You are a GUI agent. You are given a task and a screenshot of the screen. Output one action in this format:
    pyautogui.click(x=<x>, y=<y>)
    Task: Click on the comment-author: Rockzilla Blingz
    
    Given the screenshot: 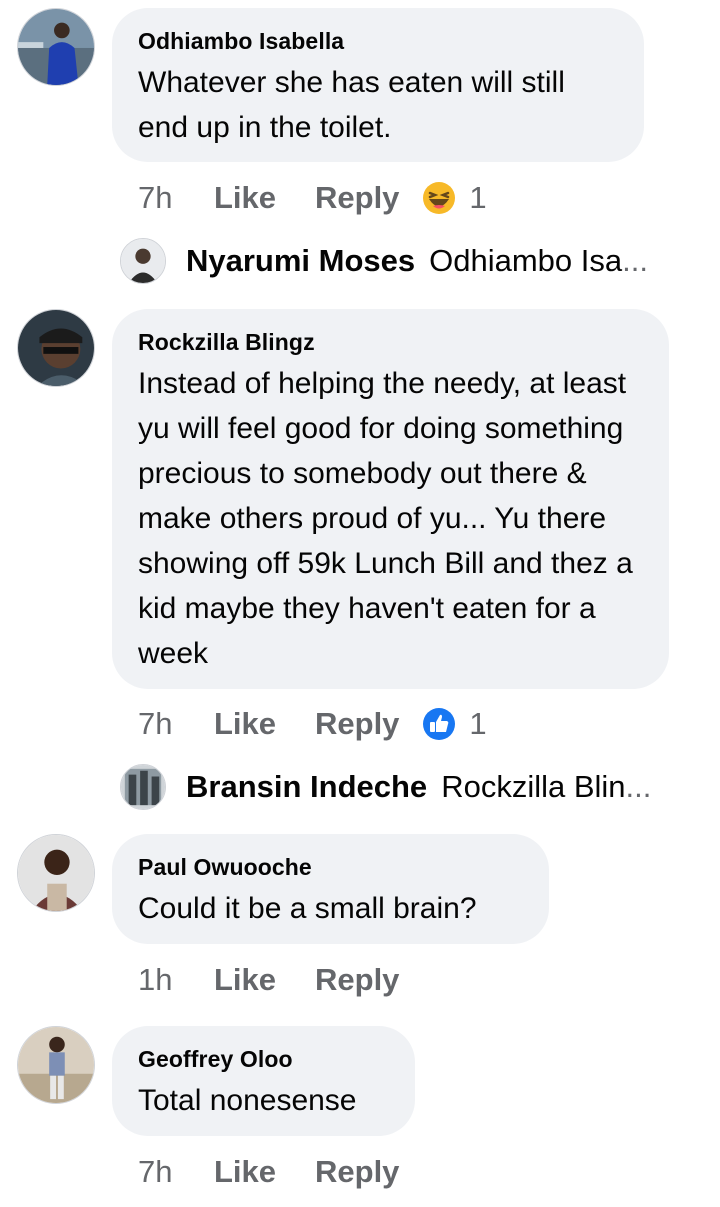 What is the action you would take?
    pyautogui.click(x=390, y=342)
    